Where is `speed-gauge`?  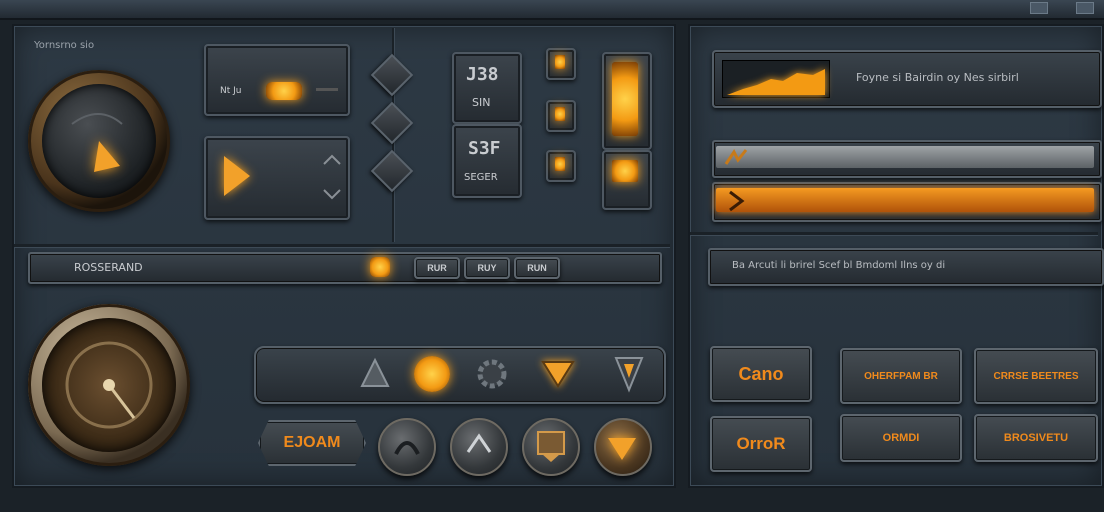 speed-gauge is located at coordinates (109, 385).